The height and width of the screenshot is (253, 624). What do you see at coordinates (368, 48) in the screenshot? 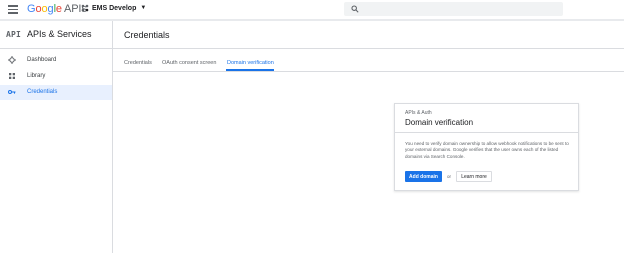
I see `header-divider` at bounding box center [368, 48].